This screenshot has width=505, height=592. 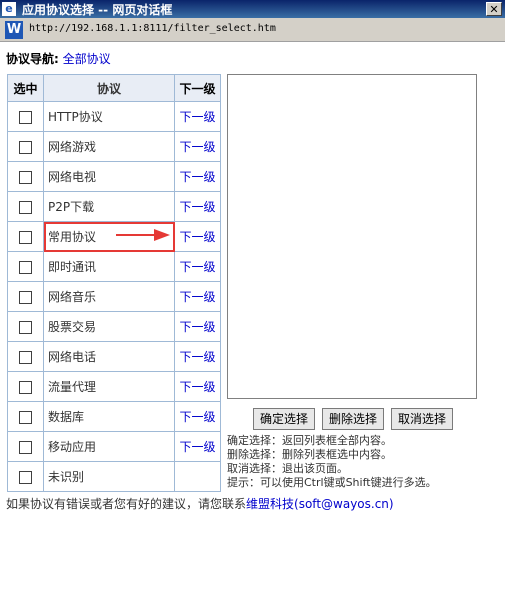 What do you see at coordinates (284, 419) in the screenshot?
I see `confirm-select-button: 确定选择` at bounding box center [284, 419].